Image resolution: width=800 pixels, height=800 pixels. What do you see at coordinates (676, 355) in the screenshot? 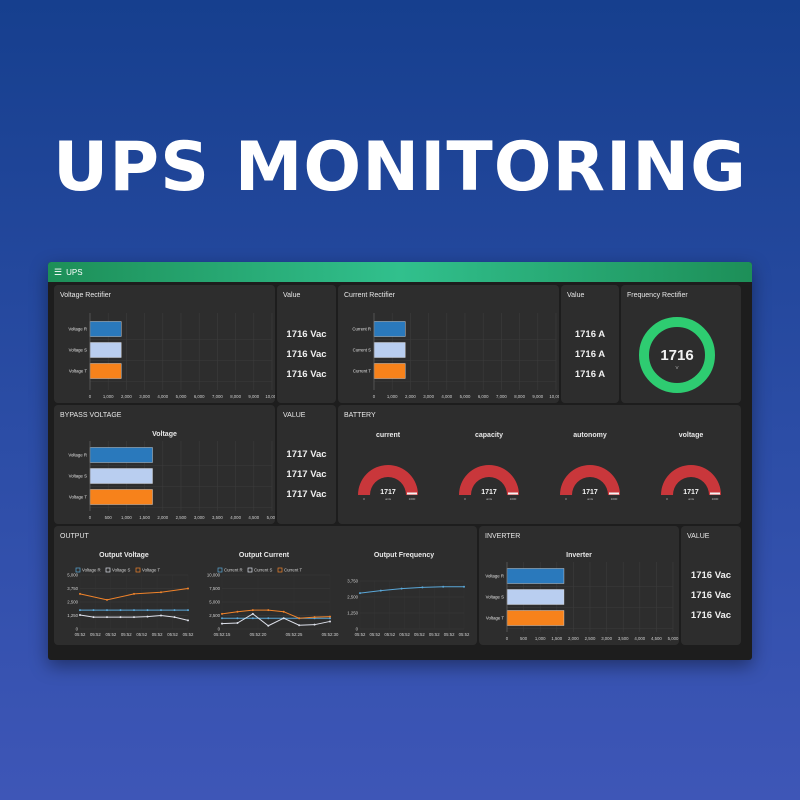
I see `frequency-value: 1716` at bounding box center [676, 355].